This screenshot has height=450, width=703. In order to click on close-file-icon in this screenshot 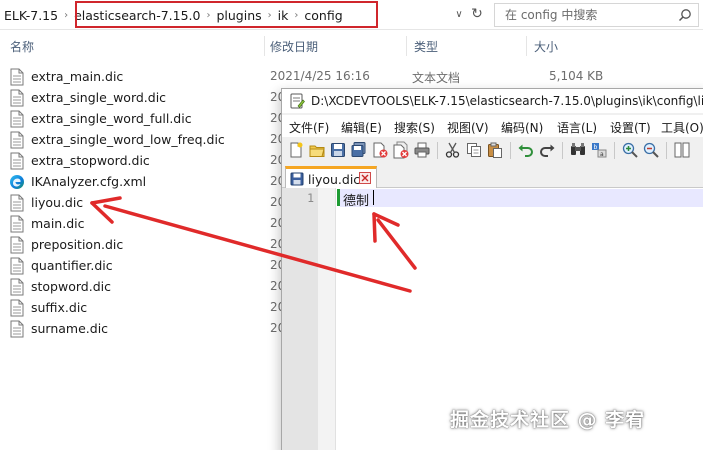, I will do `click(380, 150)`.